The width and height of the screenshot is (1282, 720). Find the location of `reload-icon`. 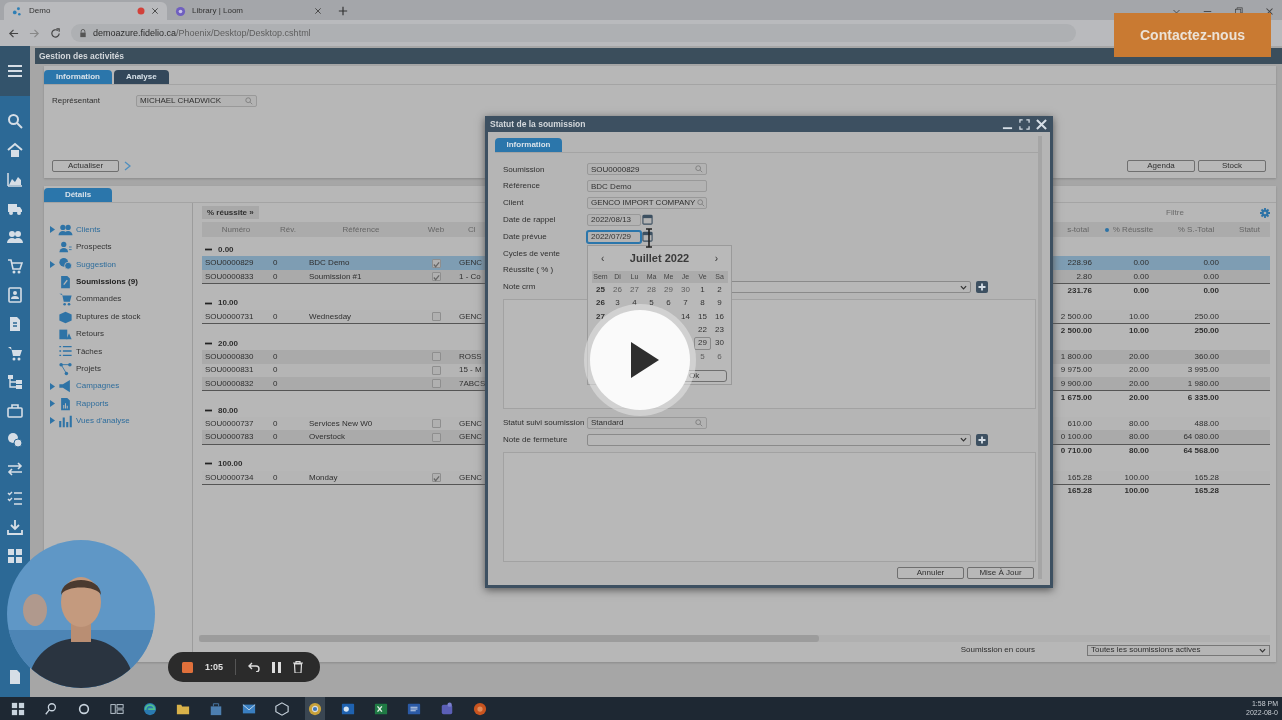

reload-icon is located at coordinates (55, 33).